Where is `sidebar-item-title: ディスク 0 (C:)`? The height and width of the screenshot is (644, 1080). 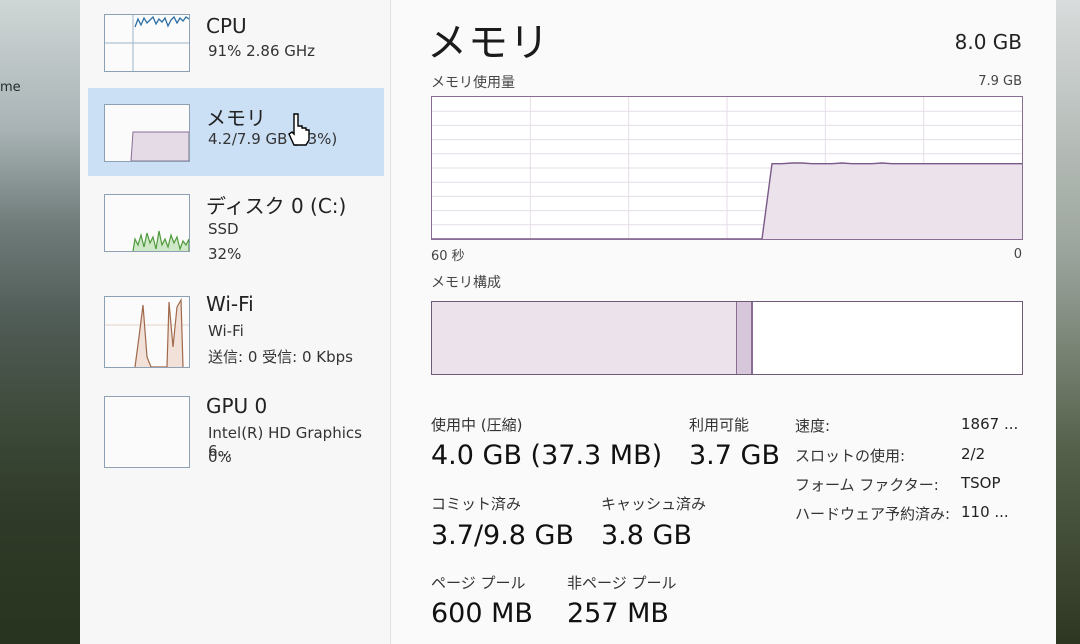 sidebar-item-title: ディスク 0 (C:) is located at coordinates (276, 206).